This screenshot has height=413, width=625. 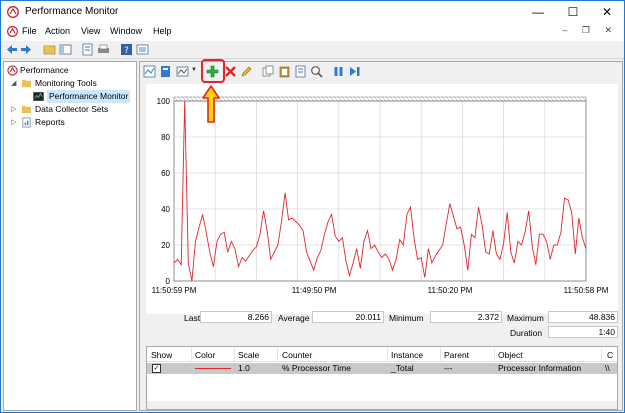 I want to click on back-arrow-icon, so click(x=11, y=49).